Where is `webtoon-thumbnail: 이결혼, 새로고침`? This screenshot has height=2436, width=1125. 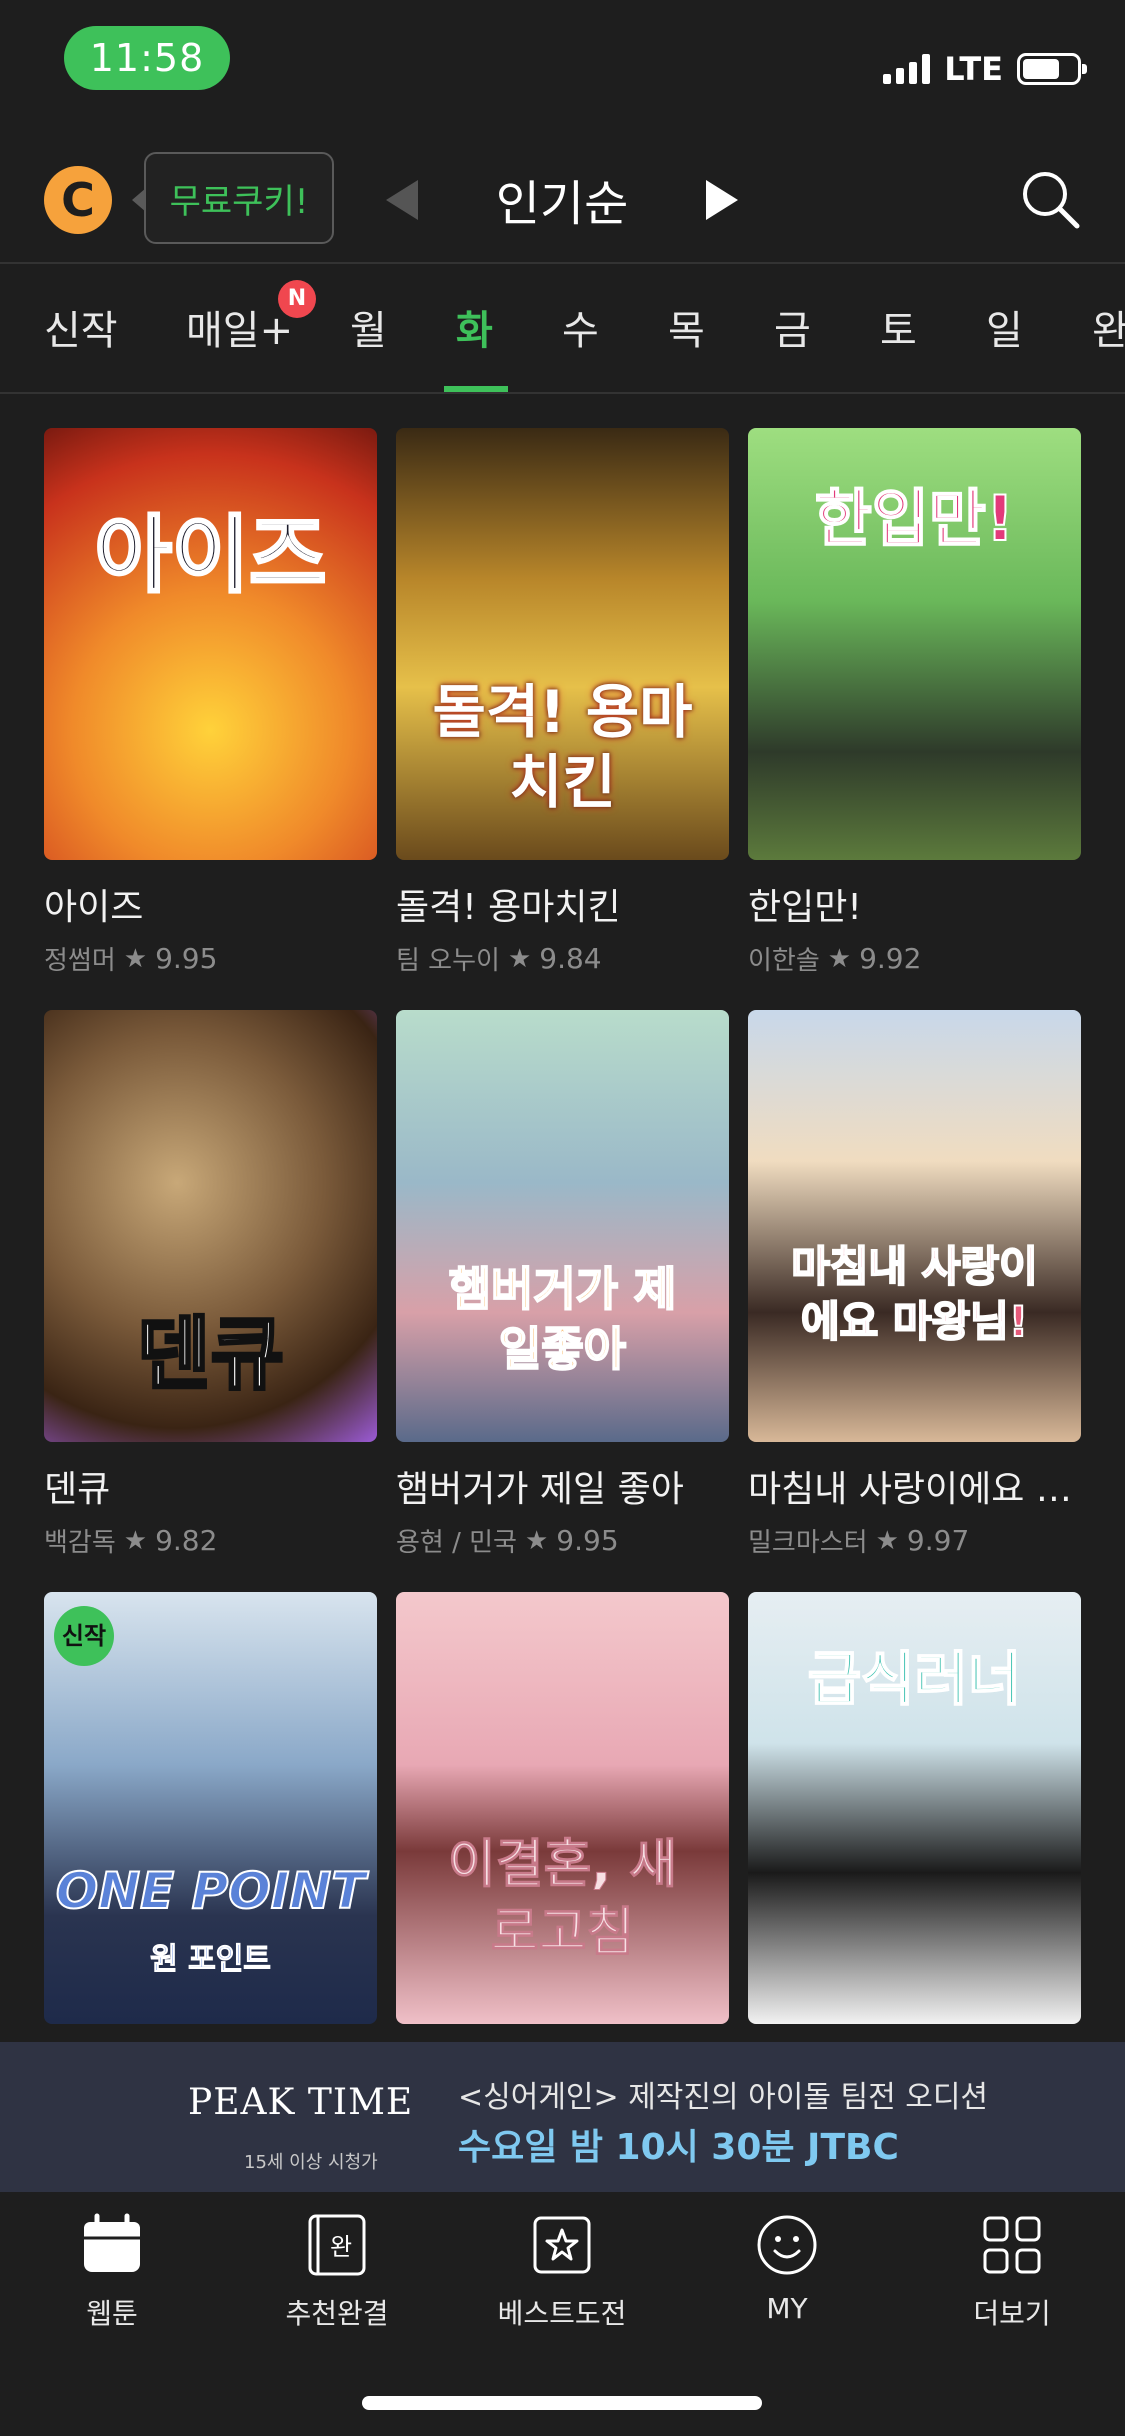
webtoon-thumbnail: 이결혼, 새로고침 is located at coordinates (562, 1808).